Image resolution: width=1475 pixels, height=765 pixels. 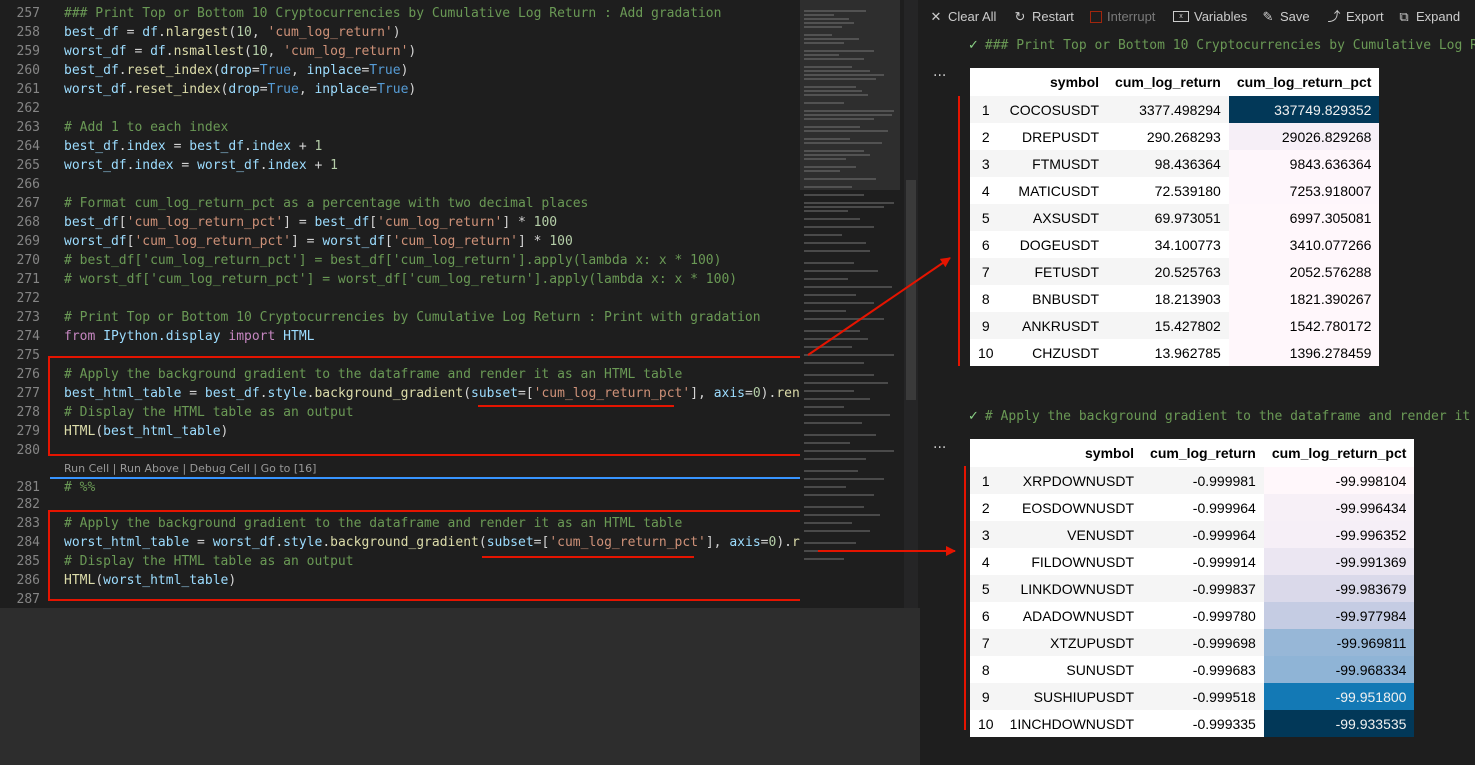 I want to click on code-line-263: # Add 1 to each index, so click(x=146, y=127).